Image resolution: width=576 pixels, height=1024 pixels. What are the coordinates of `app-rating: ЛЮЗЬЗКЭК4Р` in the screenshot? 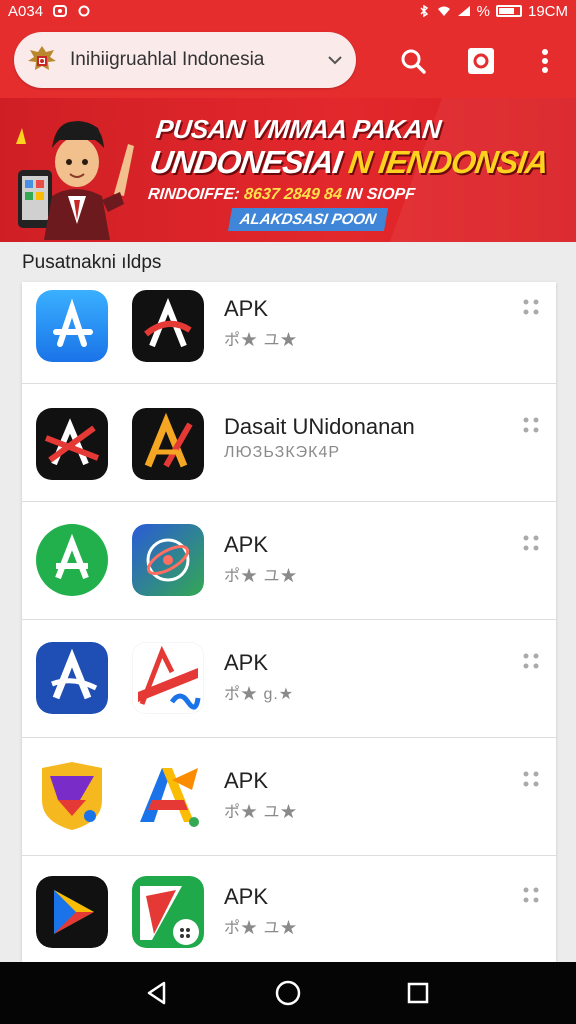 It's located at (282, 452).